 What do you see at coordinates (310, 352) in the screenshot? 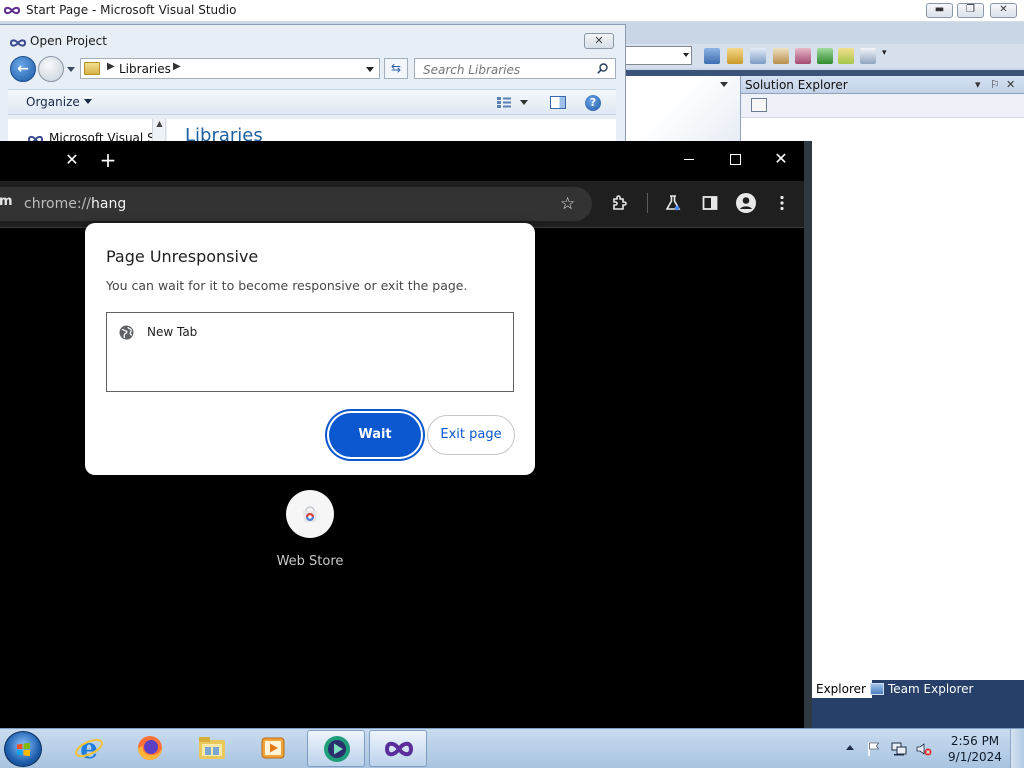
I see `unresponsive-pages-list: New Tab` at bounding box center [310, 352].